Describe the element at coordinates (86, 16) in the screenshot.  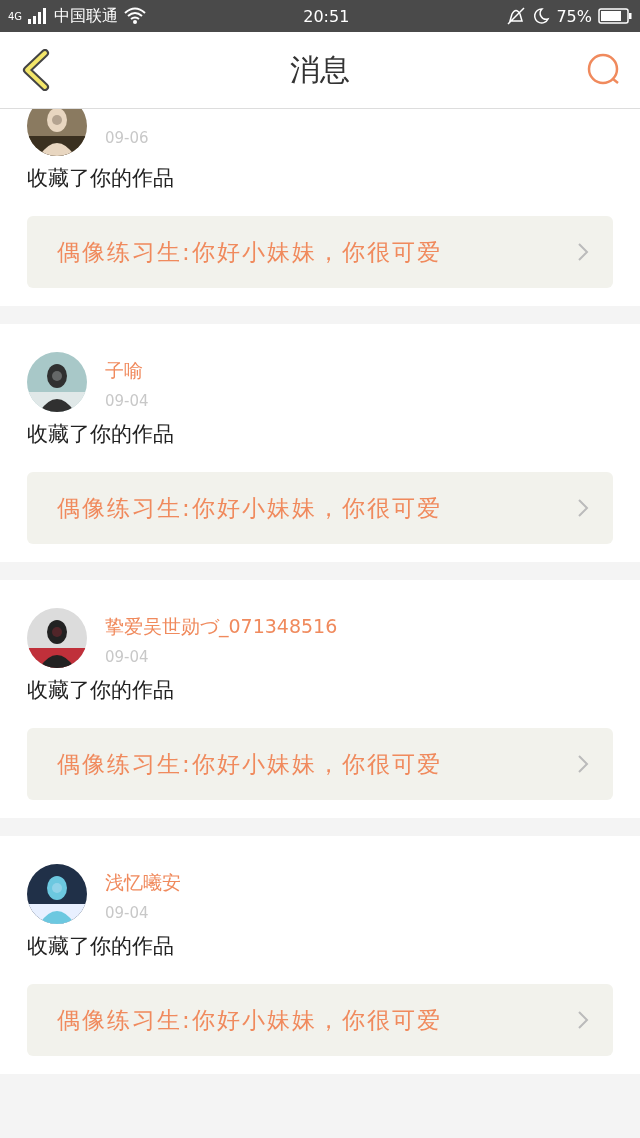
I see `carrier-name: 中国联通` at that location.